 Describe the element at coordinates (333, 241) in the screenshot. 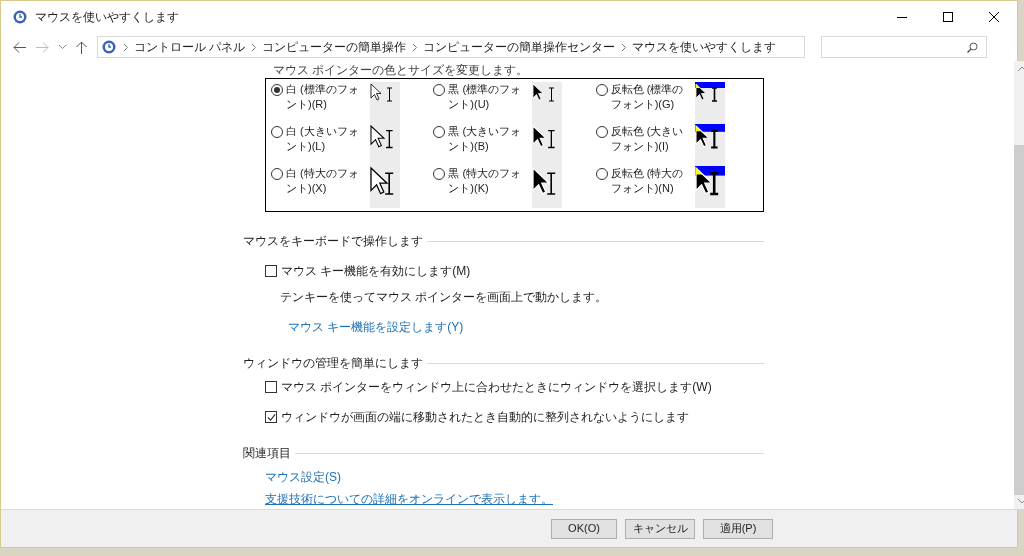

I see `section-heading: マウスをキーボードで操作します` at that location.